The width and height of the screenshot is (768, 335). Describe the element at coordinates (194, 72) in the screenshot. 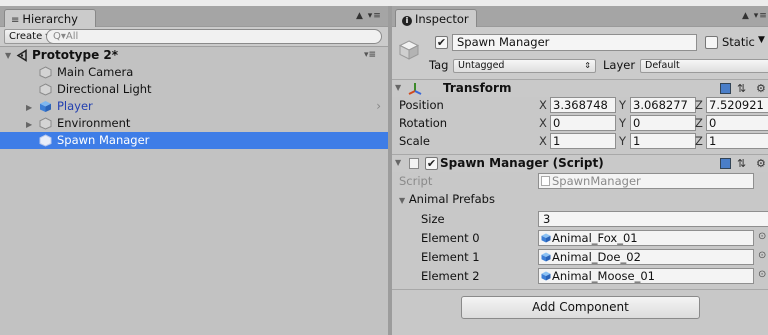

I see `hierarchy-item-main-camera: Main Camera` at that location.